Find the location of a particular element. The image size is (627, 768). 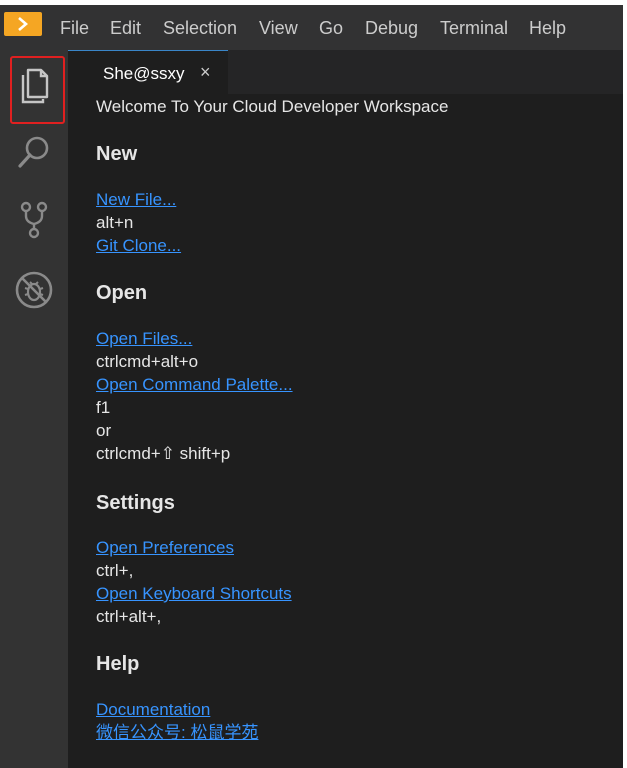

preferences-keybinding: ctrl+, is located at coordinates (115, 570).